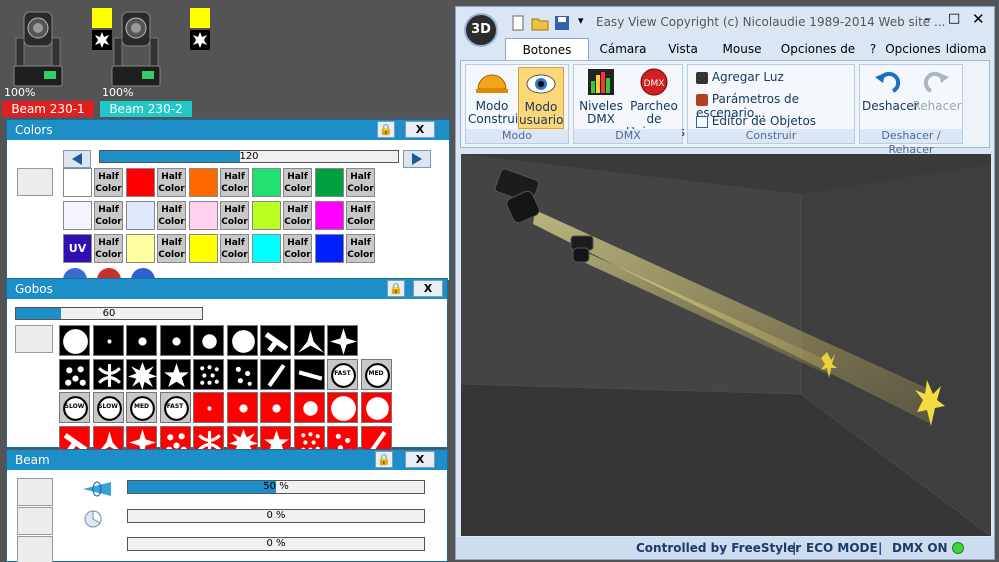  What do you see at coordinates (683, 49) in the screenshot?
I see `tab-vista: Vista` at bounding box center [683, 49].